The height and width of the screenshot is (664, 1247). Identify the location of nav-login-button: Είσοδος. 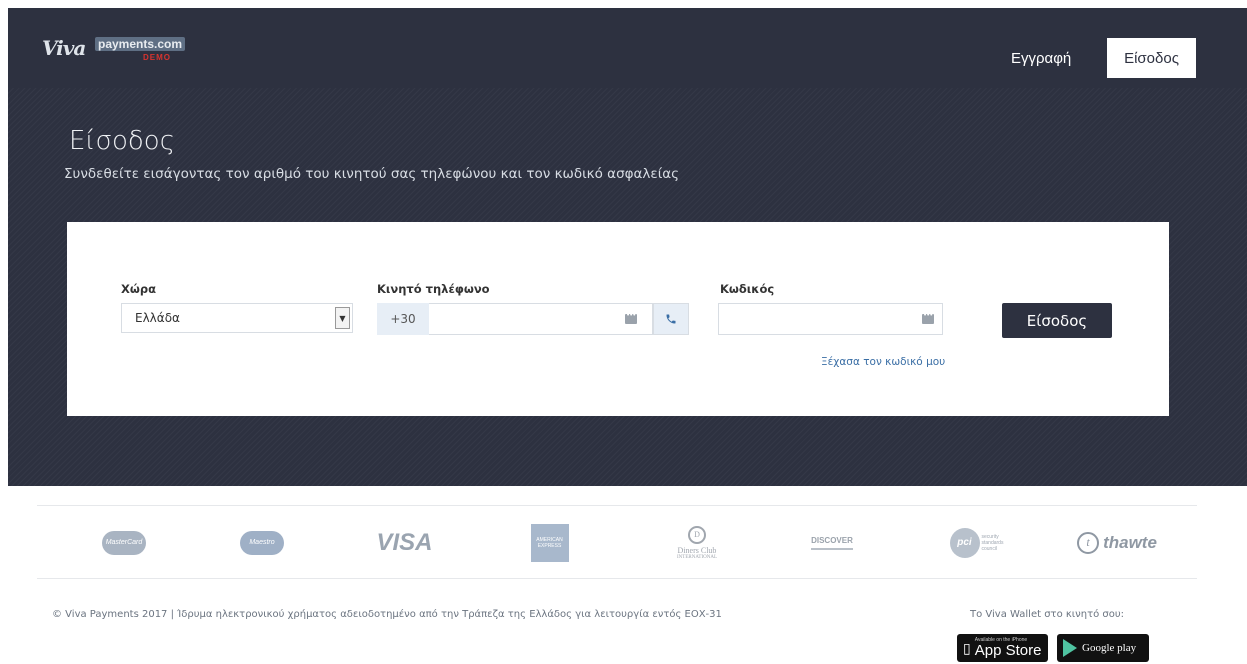
(1151, 58).